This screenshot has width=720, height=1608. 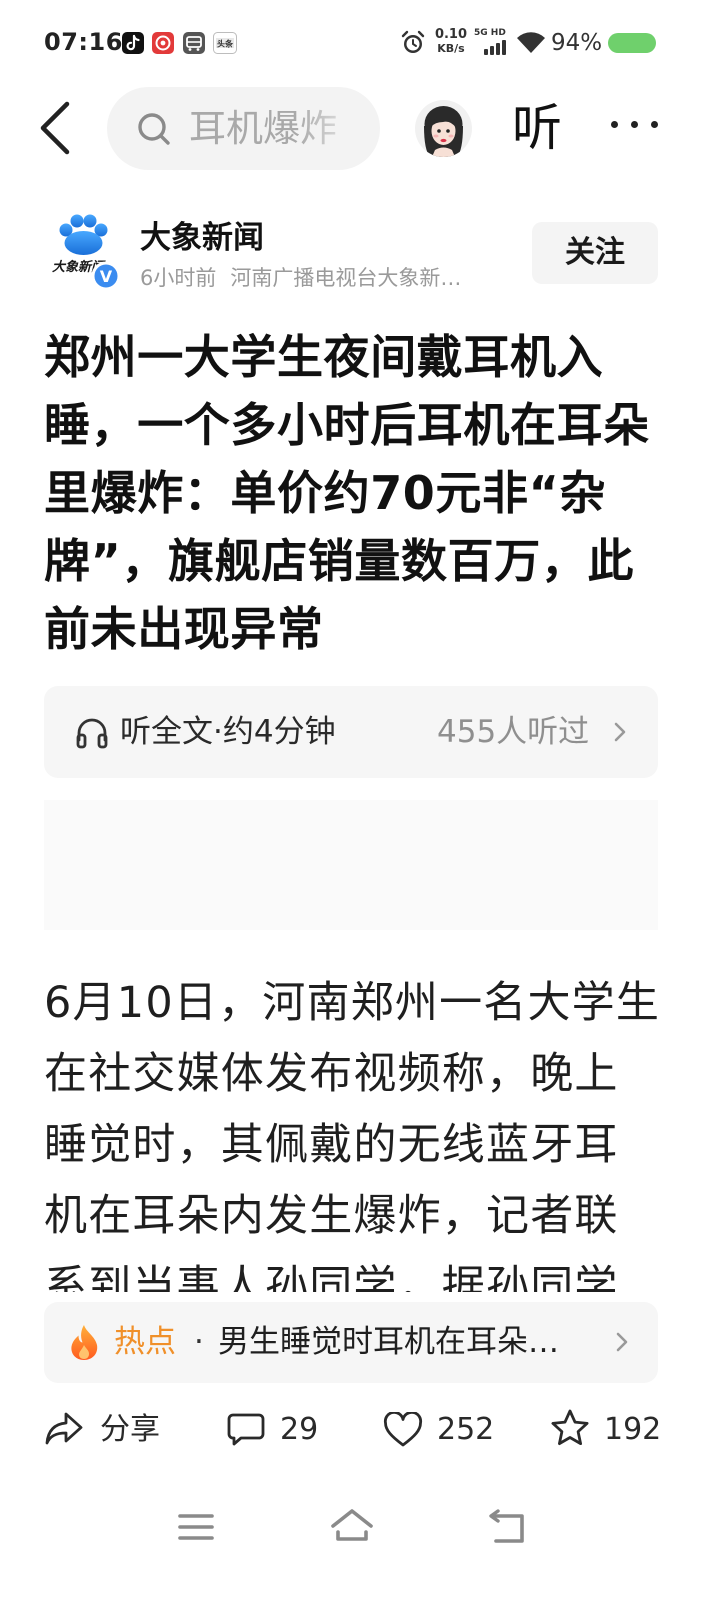 I want to click on hot-tag: 热点, so click(x=145, y=1342).